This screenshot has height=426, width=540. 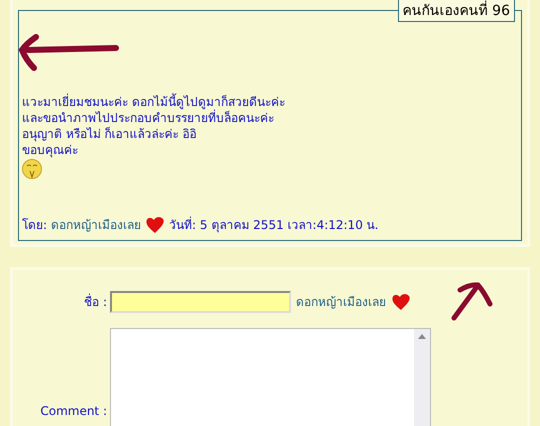 What do you see at coordinates (270, 377) in the screenshot?
I see `comment-field` at bounding box center [270, 377].